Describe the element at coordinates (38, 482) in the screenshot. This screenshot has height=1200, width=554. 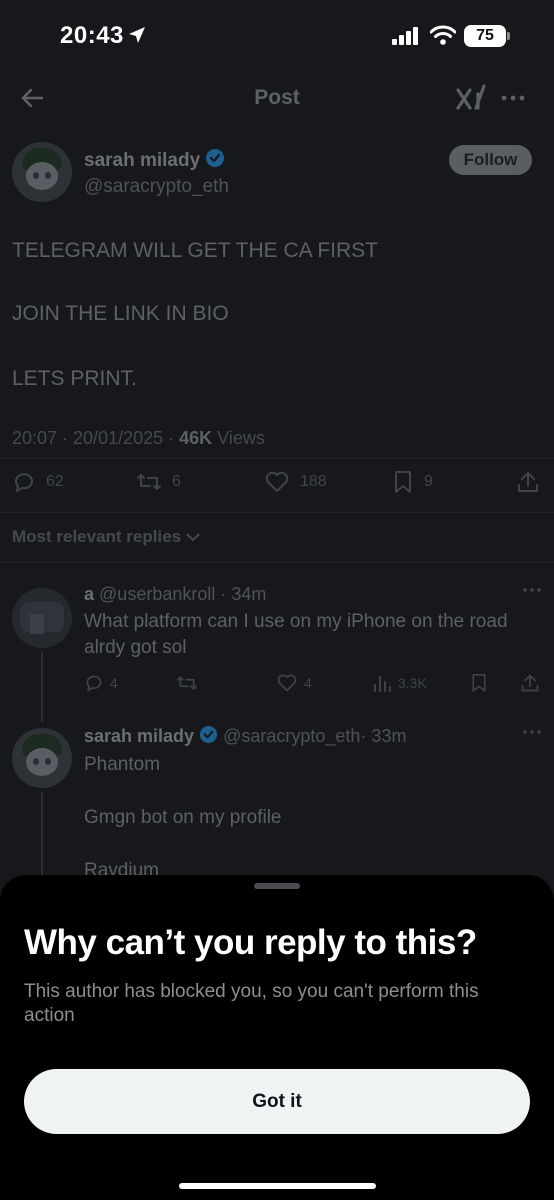
I see `reply-button: 62` at that location.